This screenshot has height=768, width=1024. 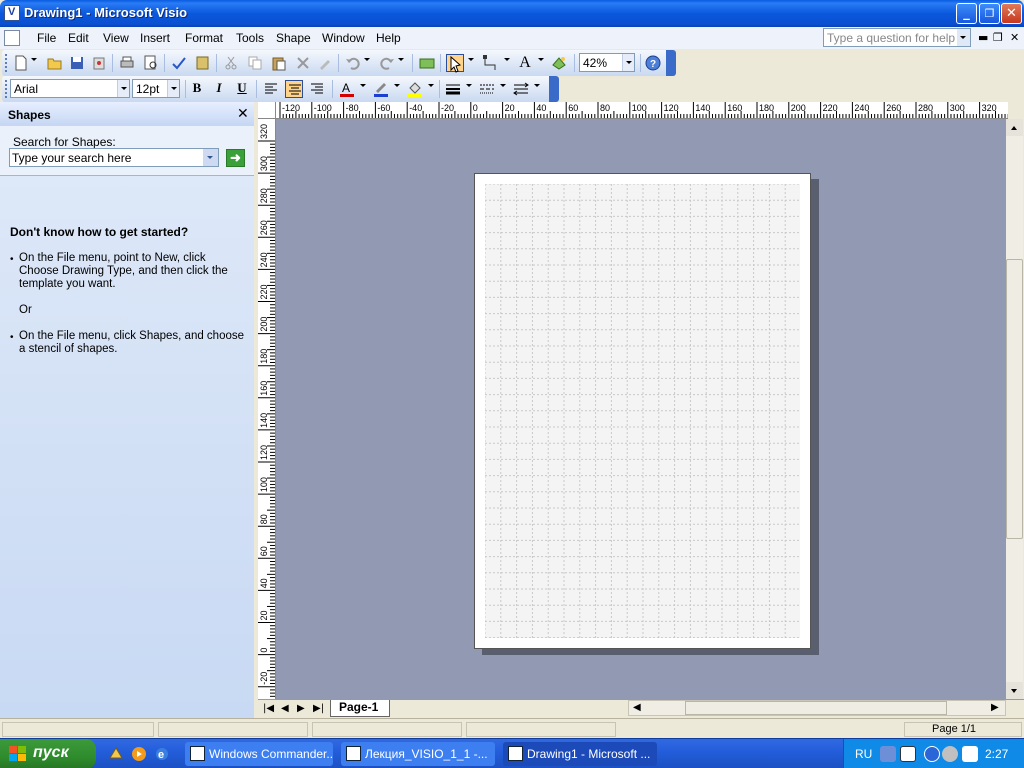 What do you see at coordinates (343, 38) in the screenshot?
I see `menu-window: Window` at bounding box center [343, 38].